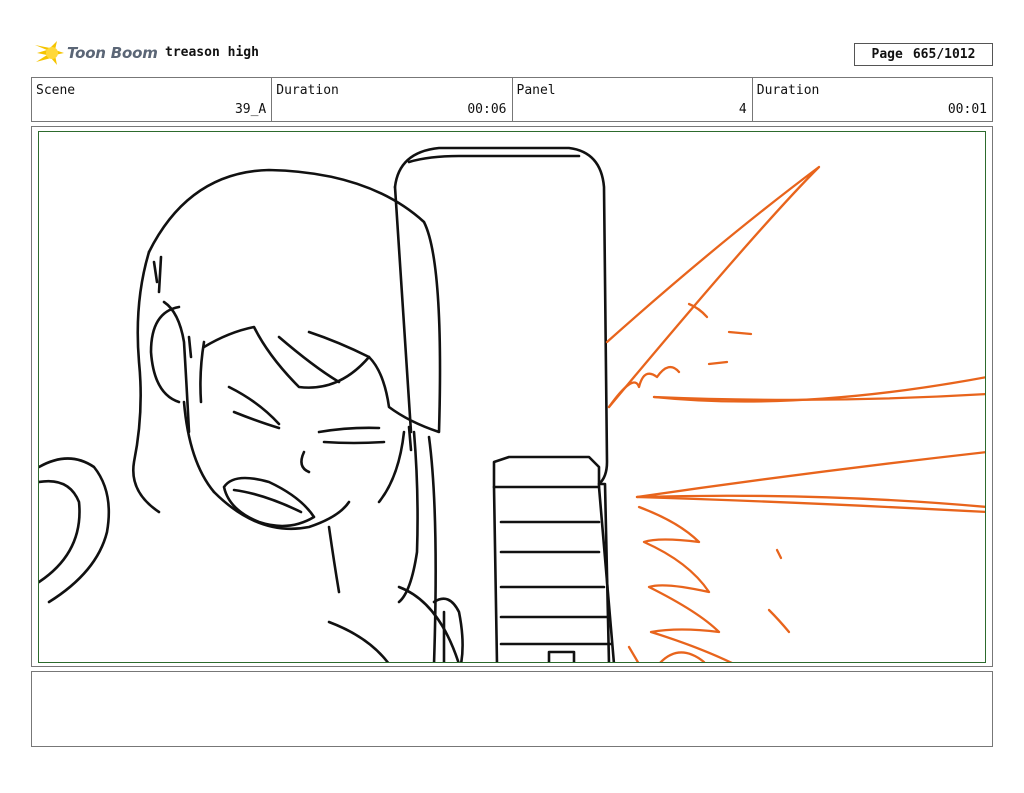 Image resolution: width=1024 pixels, height=793 pixels. Describe the element at coordinates (536, 90) in the screenshot. I see `panel-label: Panel` at that location.